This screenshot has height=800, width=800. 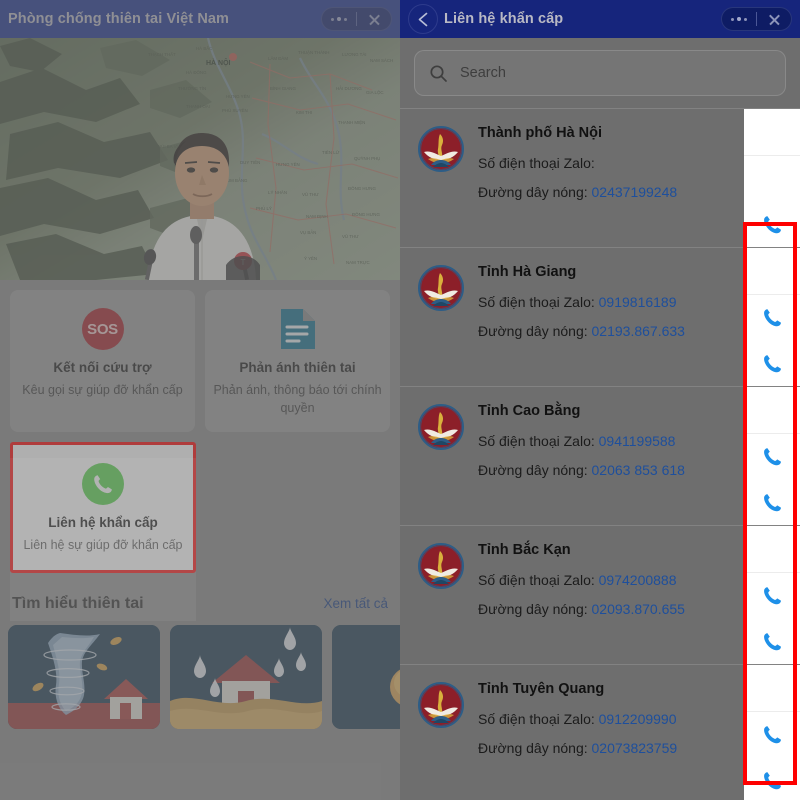 What do you see at coordinates (192, 88) in the screenshot?
I see `svg-text: THƯỜNG TÍN` at bounding box center [192, 88].